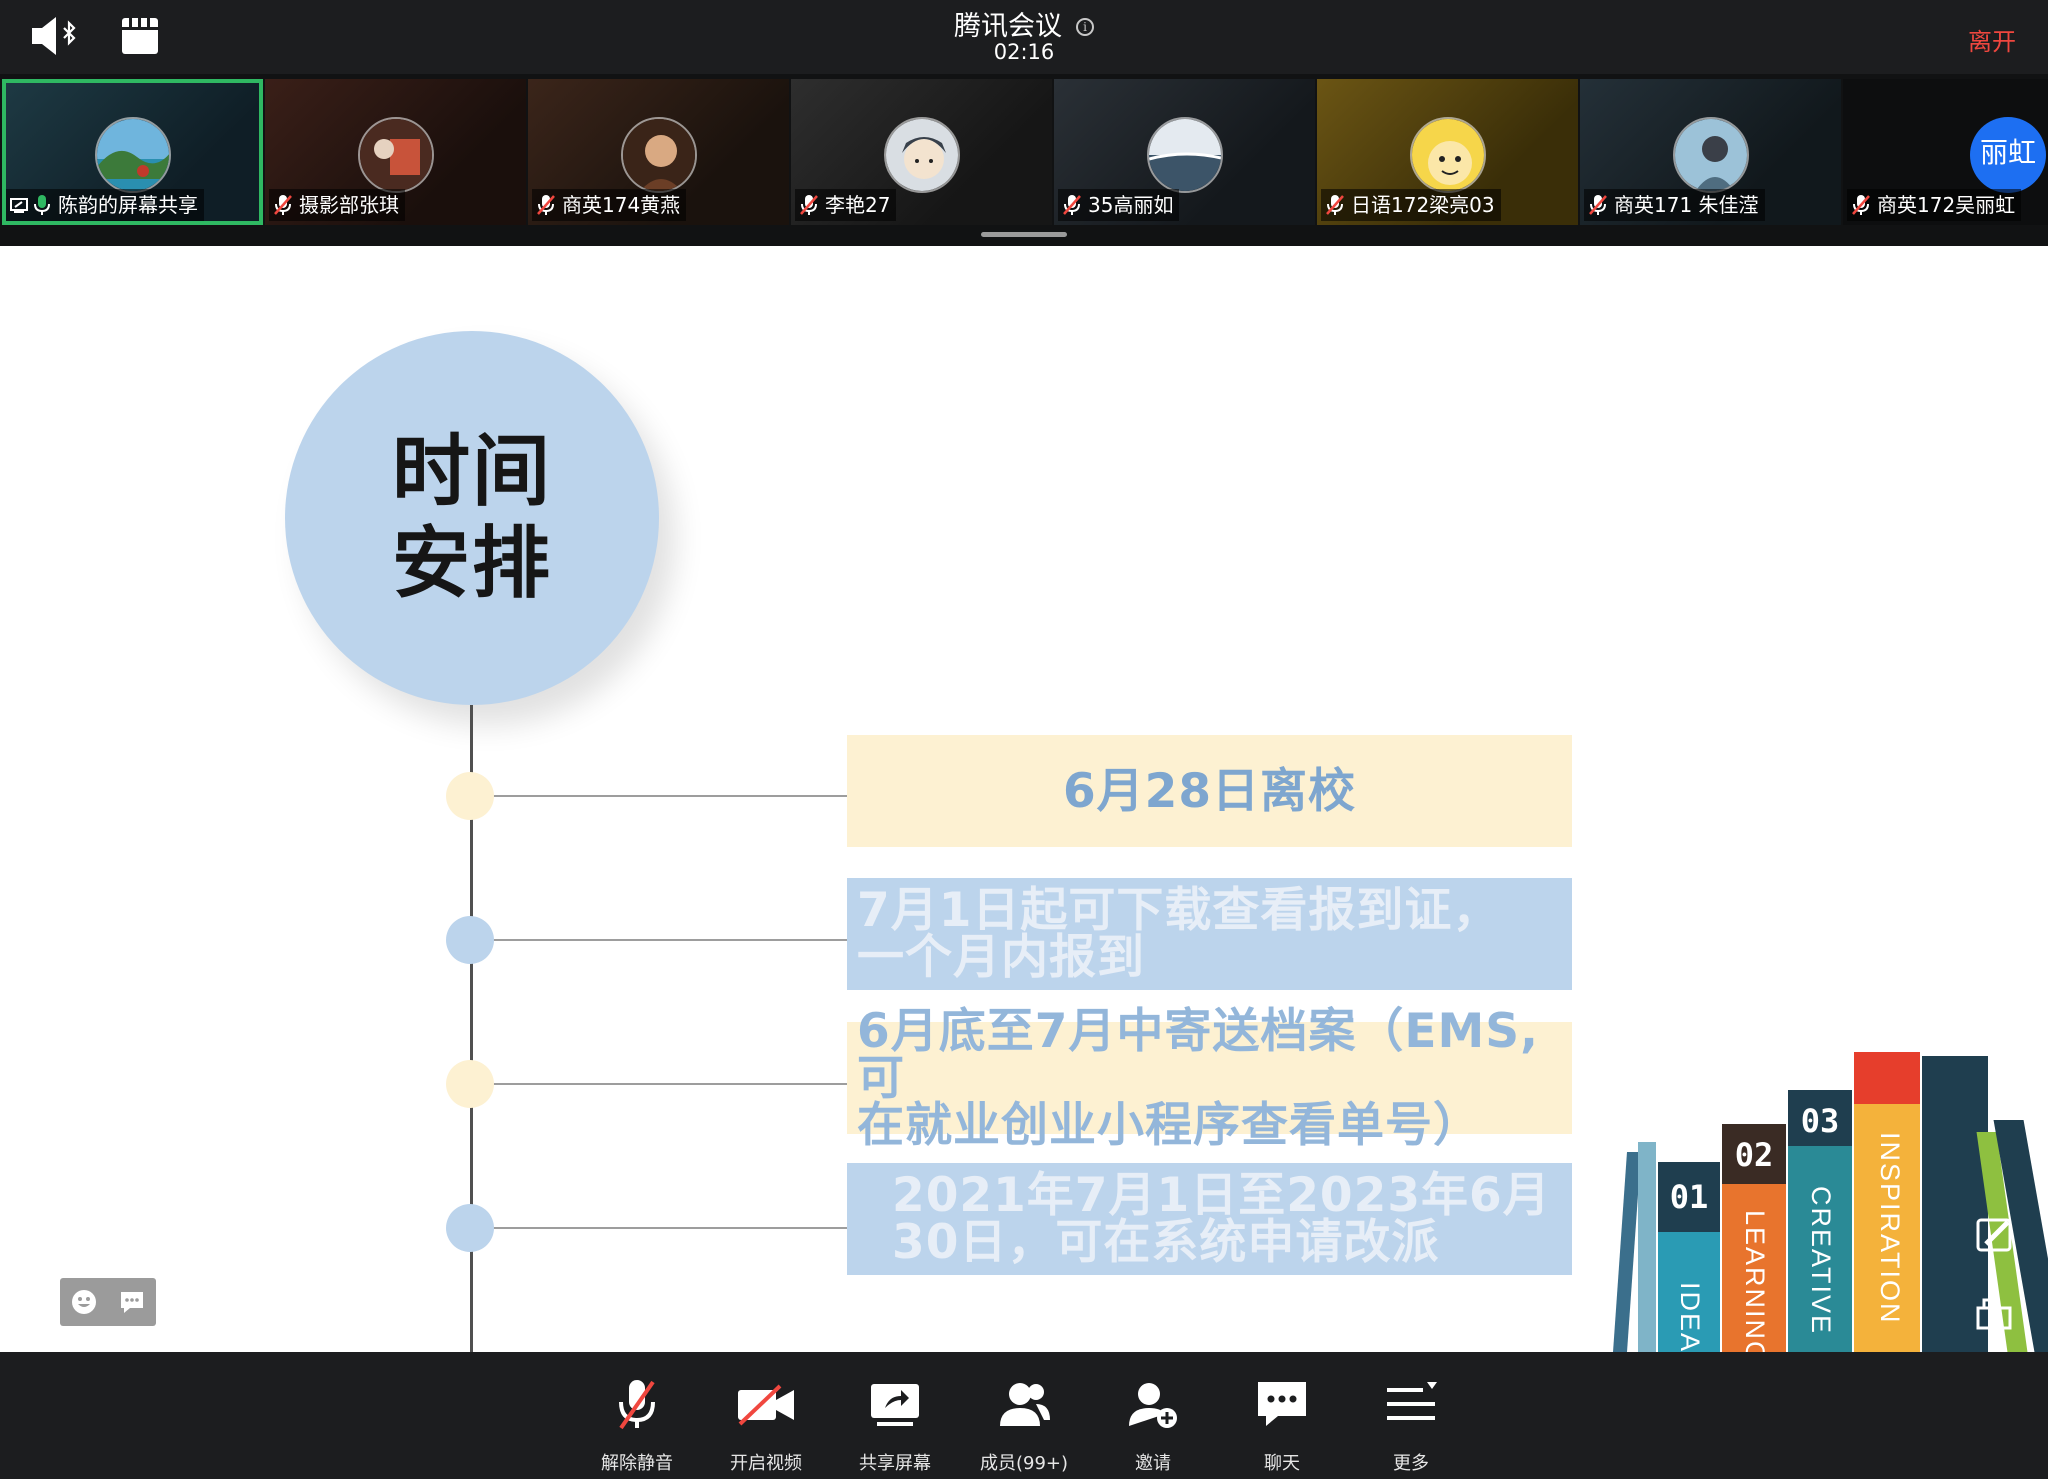  What do you see at coordinates (1945, 152) in the screenshot?
I see `participant-tile: 丽虹 商英172吴丽虹` at bounding box center [1945, 152].